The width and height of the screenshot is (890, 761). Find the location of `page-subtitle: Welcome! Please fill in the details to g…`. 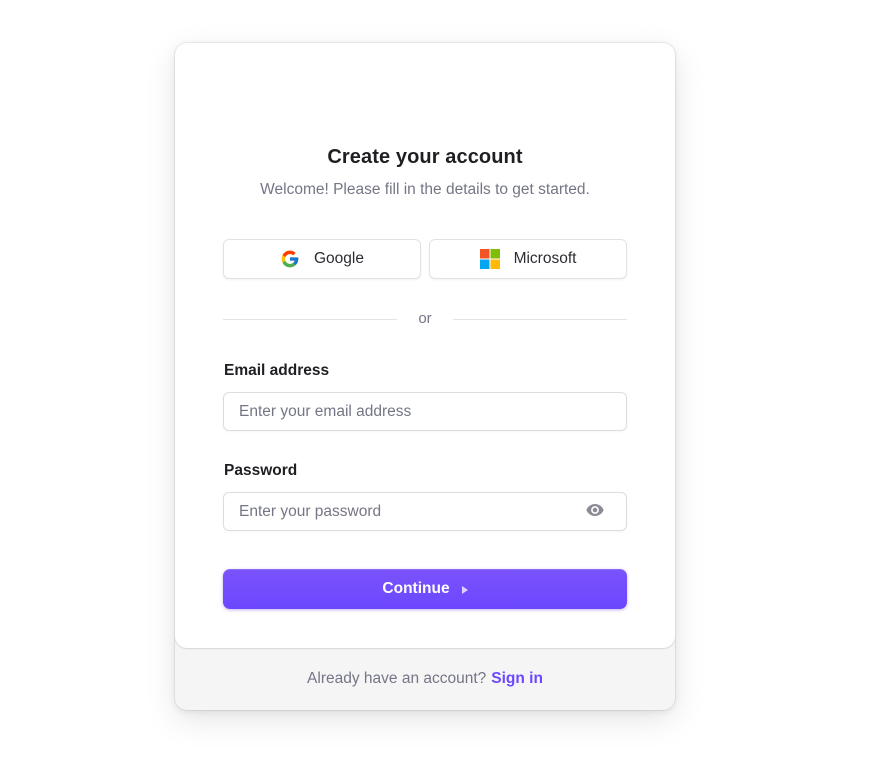

page-subtitle: Welcome! Please fill in the details to g… is located at coordinates (425, 189).